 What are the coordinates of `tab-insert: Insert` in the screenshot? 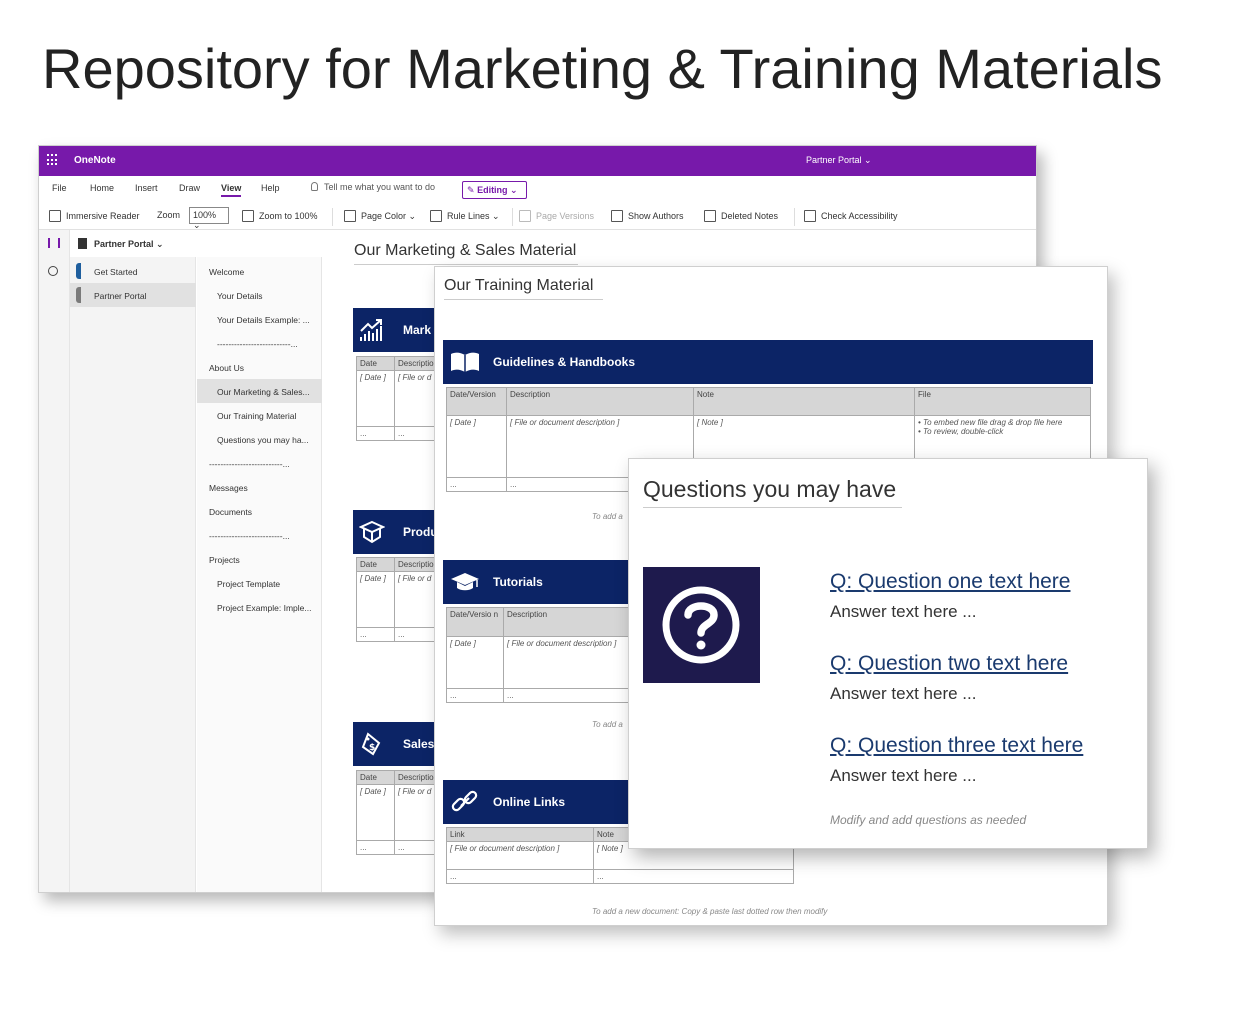 It's located at (146, 188).